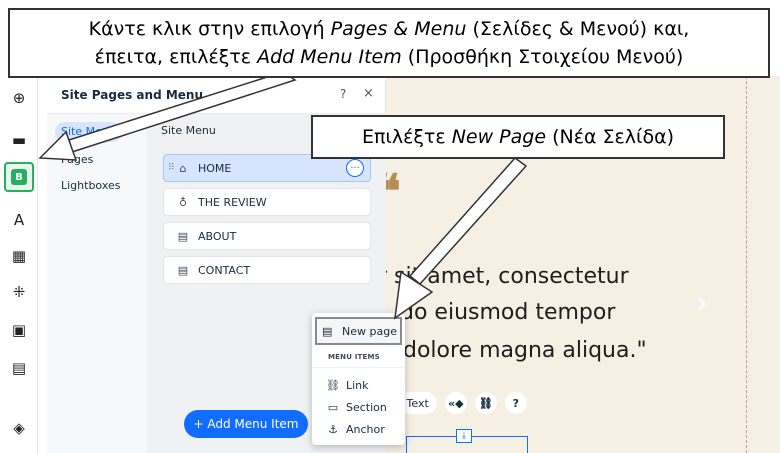 The image size is (780, 453). Describe the element at coordinates (19, 256) in the screenshot. I see `apps-icon: ▦` at that location.